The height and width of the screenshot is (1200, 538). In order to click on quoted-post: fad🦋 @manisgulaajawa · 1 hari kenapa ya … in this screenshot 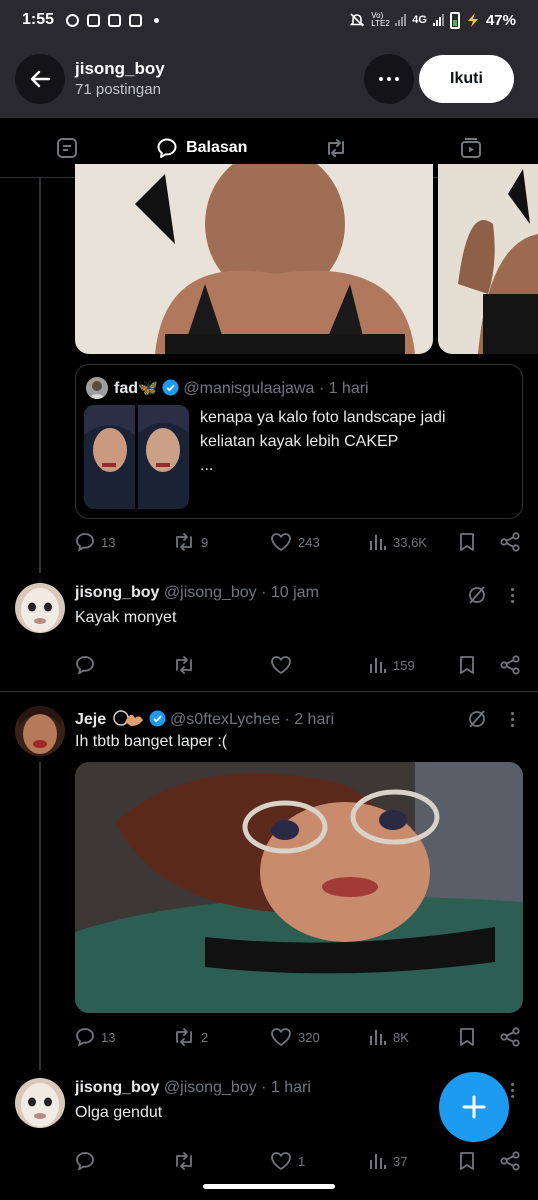, I will do `click(299, 441)`.